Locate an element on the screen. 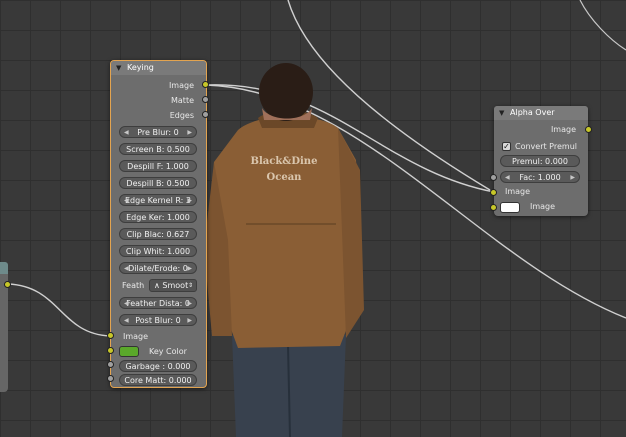  feather-distance-field: ◀ Feather Dista: 0 ▶ is located at coordinates (158, 303).